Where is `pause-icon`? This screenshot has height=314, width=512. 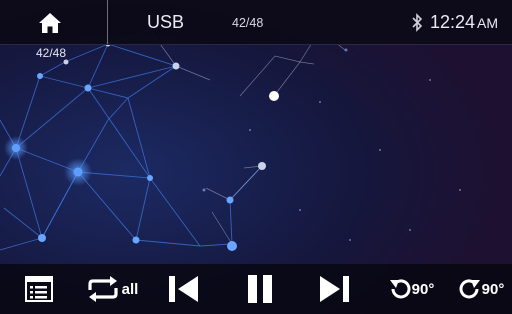
pause-icon is located at coordinates (260, 289).